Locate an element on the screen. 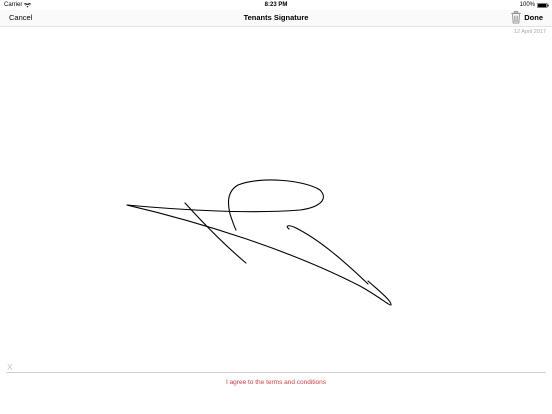 This screenshot has width=552, height=414. battery-percent: 100% is located at coordinates (527, 5).